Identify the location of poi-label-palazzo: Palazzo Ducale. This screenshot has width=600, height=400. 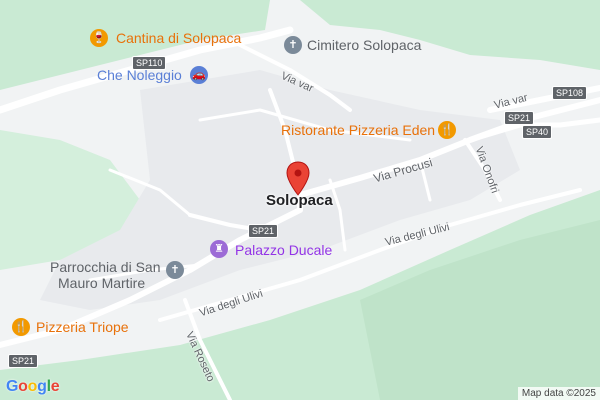
(283, 250).